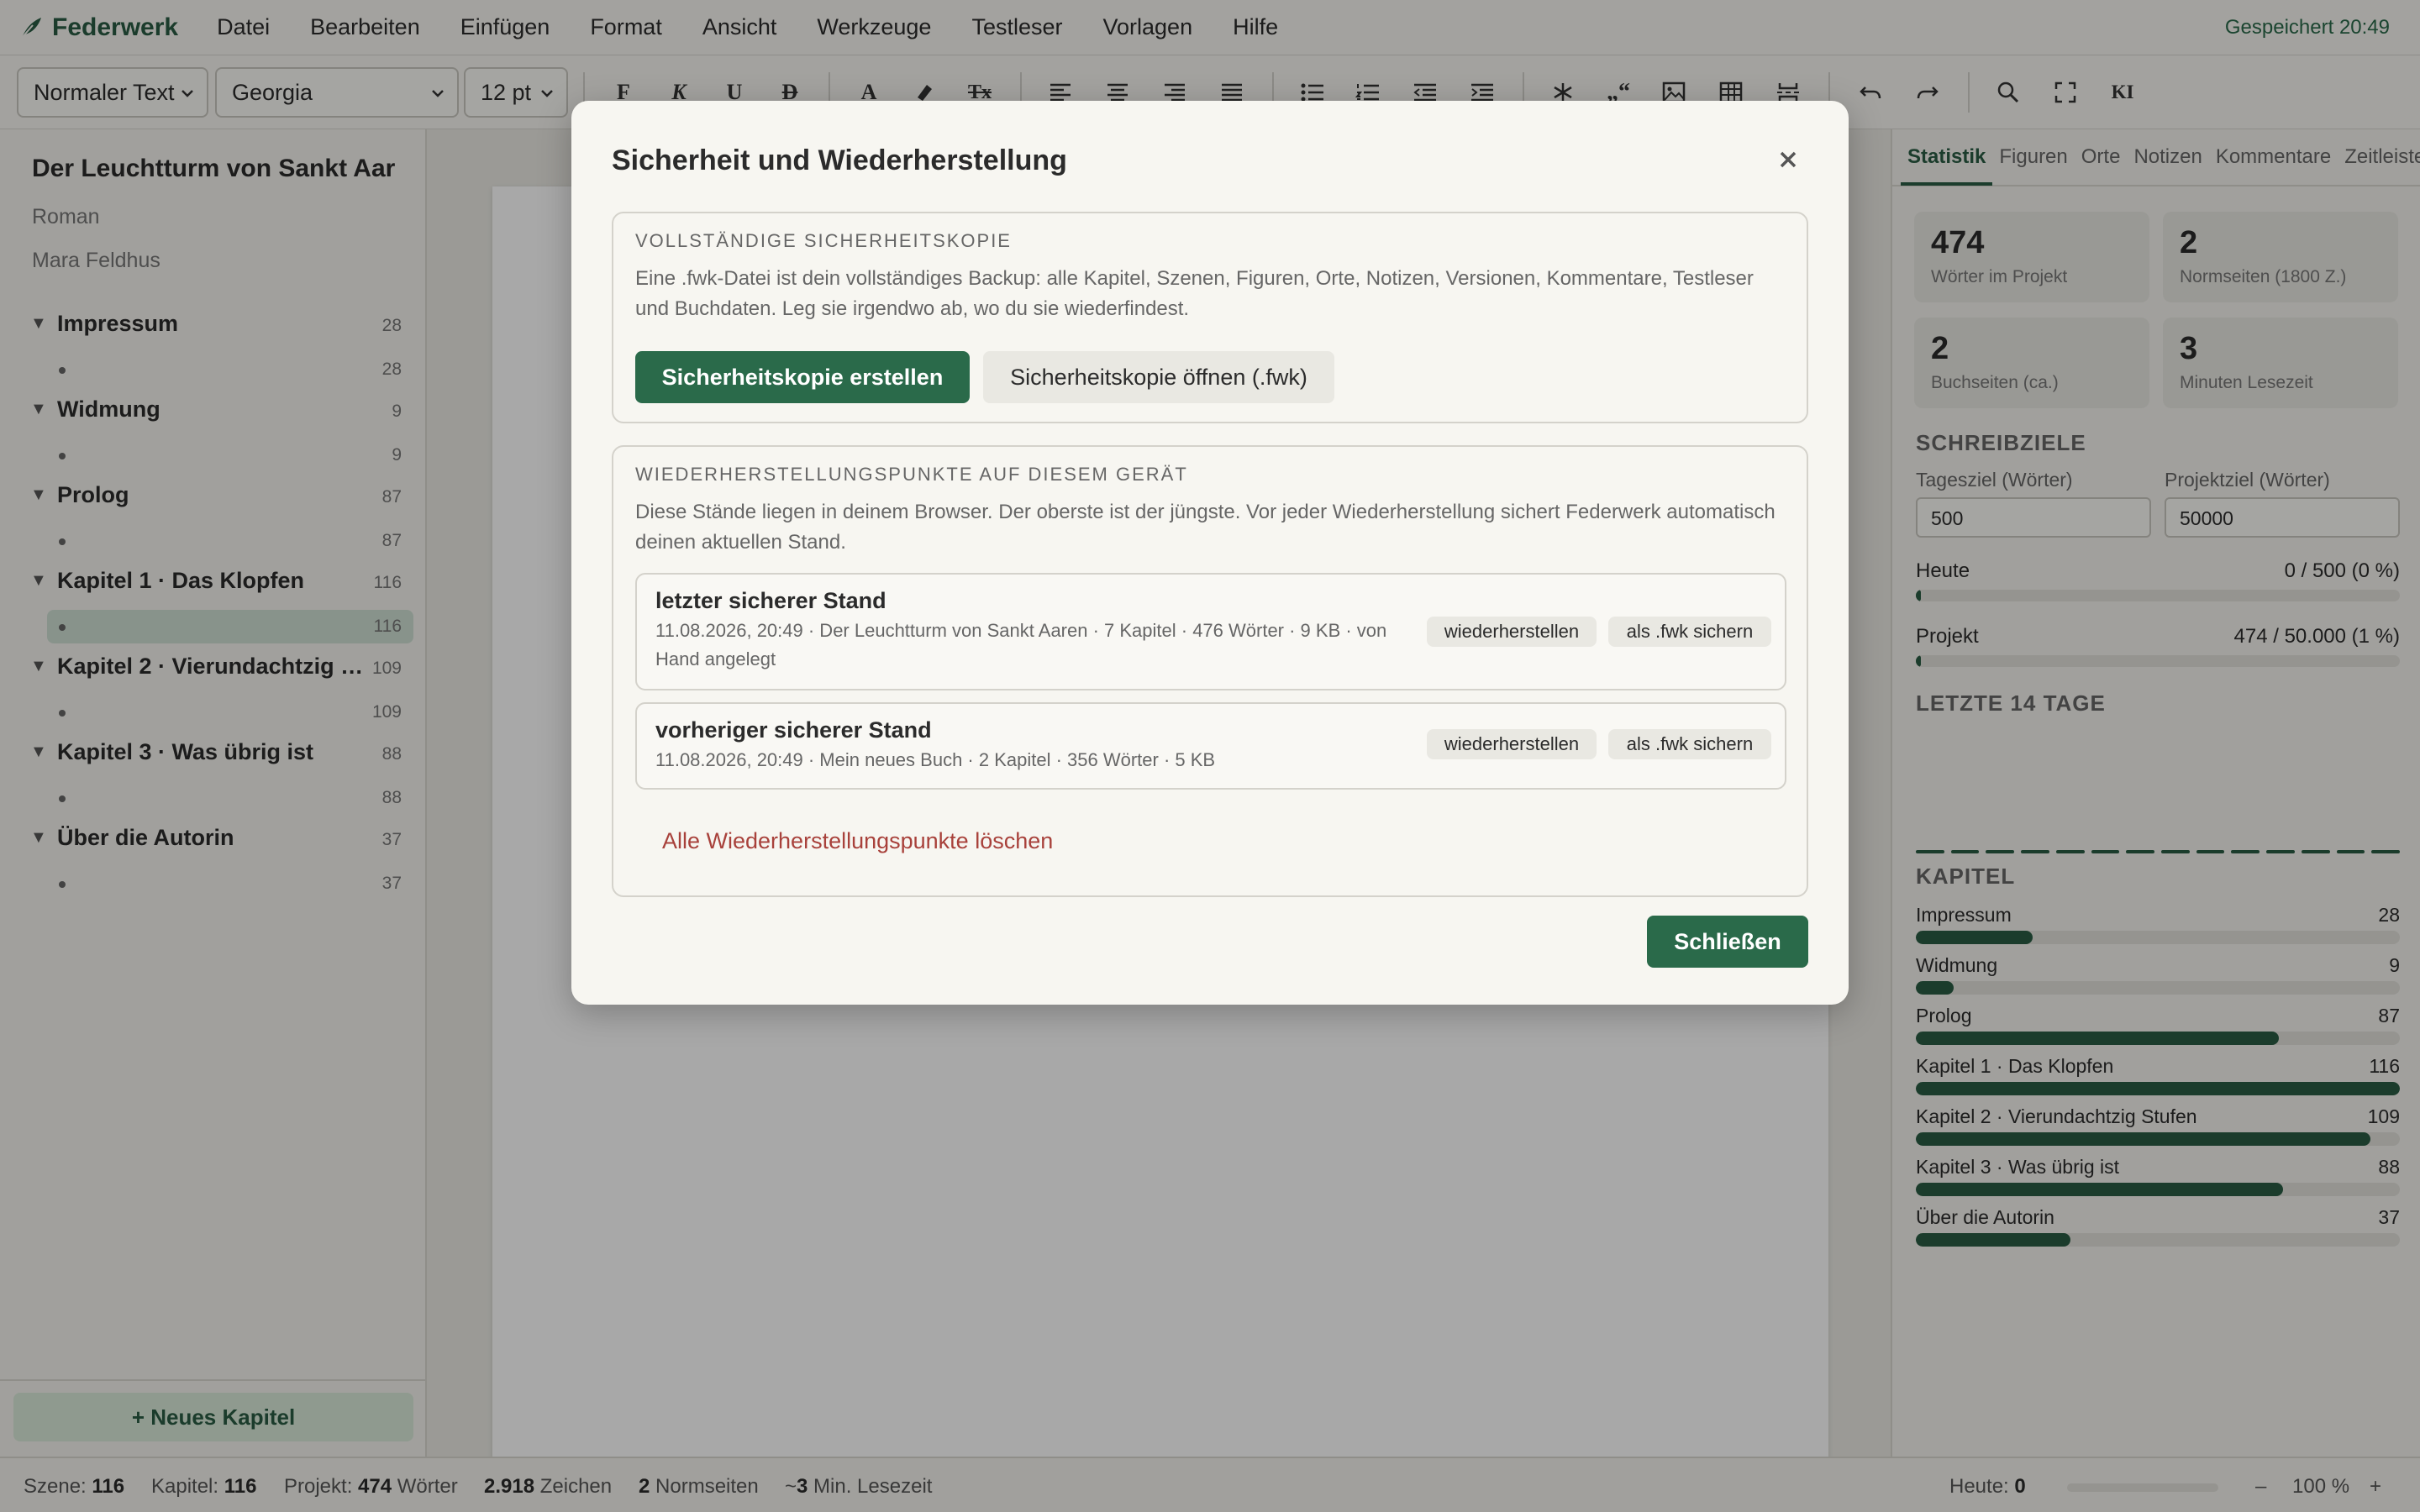 The height and width of the screenshot is (1512, 2420). I want to click on dialog-title: Sicherheit und Wiederherstellung, so click(840, 160).